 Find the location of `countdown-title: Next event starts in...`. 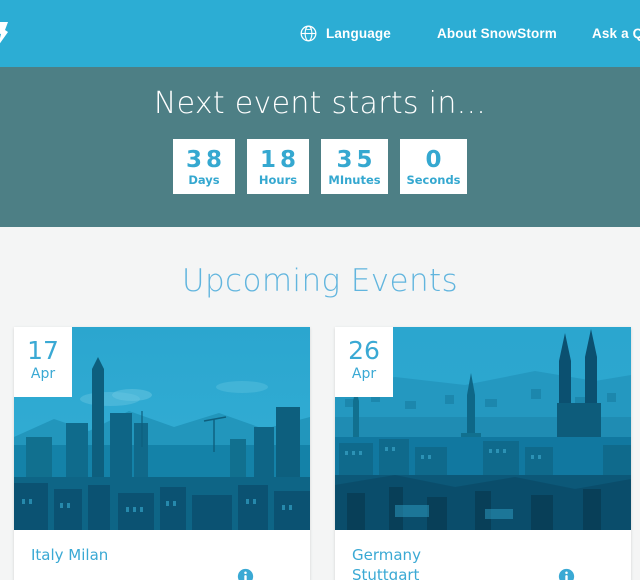

countdown-title: Next event starts in... is located at coordinates (320, 103).